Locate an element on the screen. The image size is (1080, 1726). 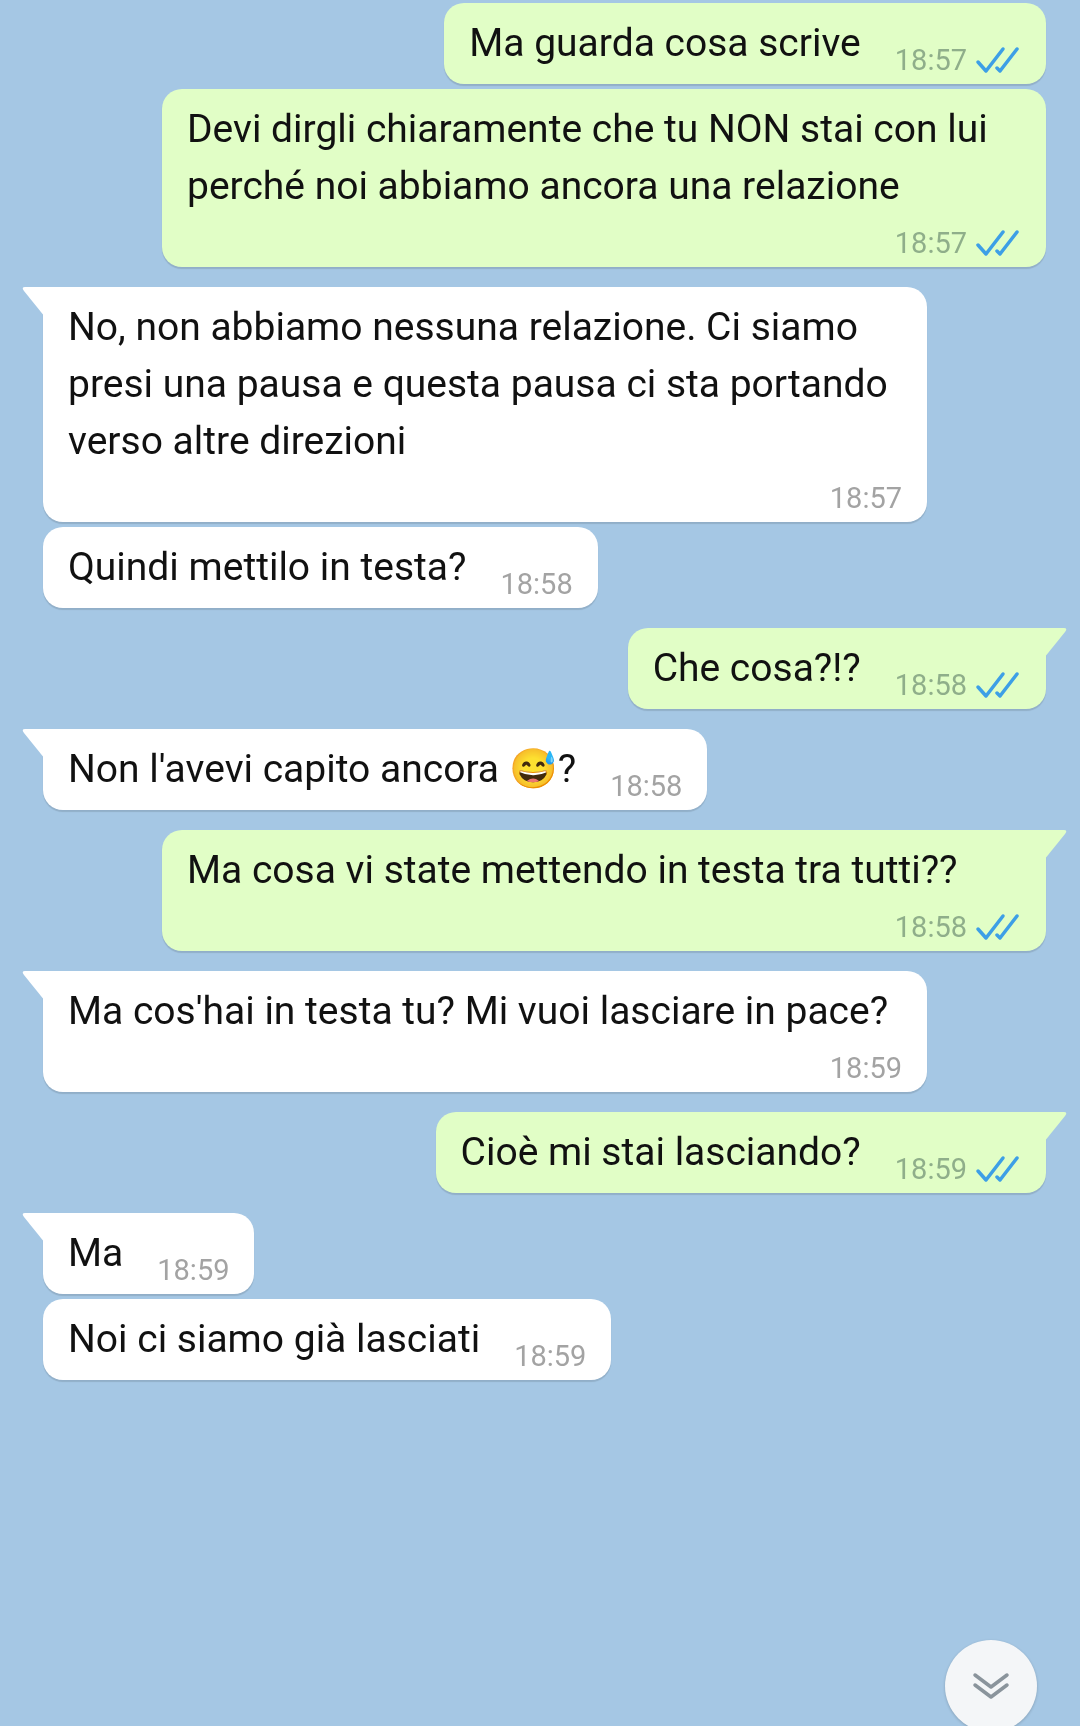
message-text: Devi dirgli chiaramente che tu NON stai con lui perché noi abbiamo ancora una relazione is located at coordinates (588, 158).